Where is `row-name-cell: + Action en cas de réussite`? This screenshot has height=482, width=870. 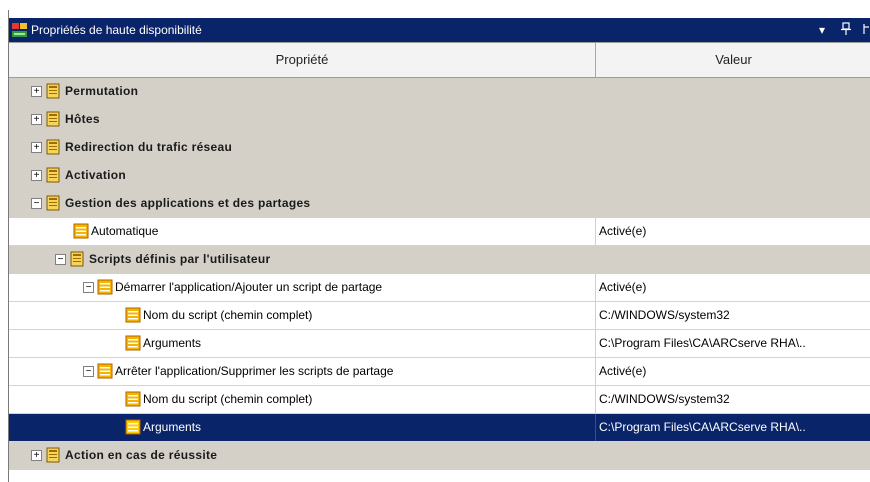
row-name-cell: + Action en cas de réussite is located at coordinates (439, 455).